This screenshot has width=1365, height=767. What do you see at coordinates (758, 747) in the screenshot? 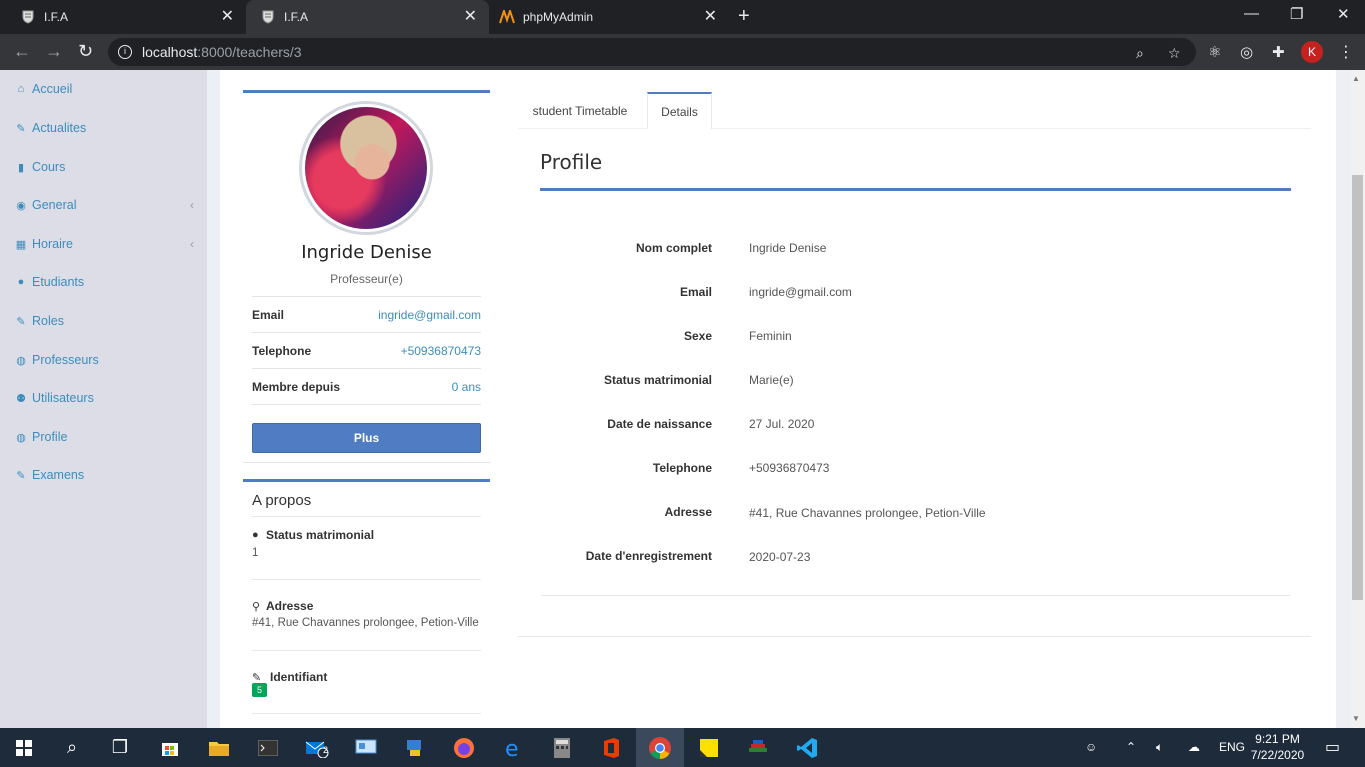
I see `books-app-icon` at bounding box center [758, 747].